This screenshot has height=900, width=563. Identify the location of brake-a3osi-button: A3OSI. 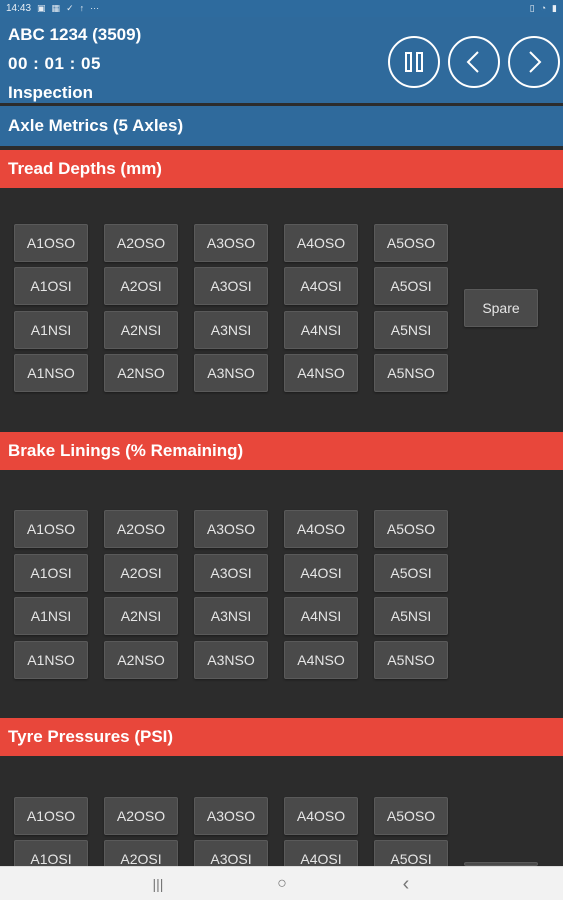
(231, 573).